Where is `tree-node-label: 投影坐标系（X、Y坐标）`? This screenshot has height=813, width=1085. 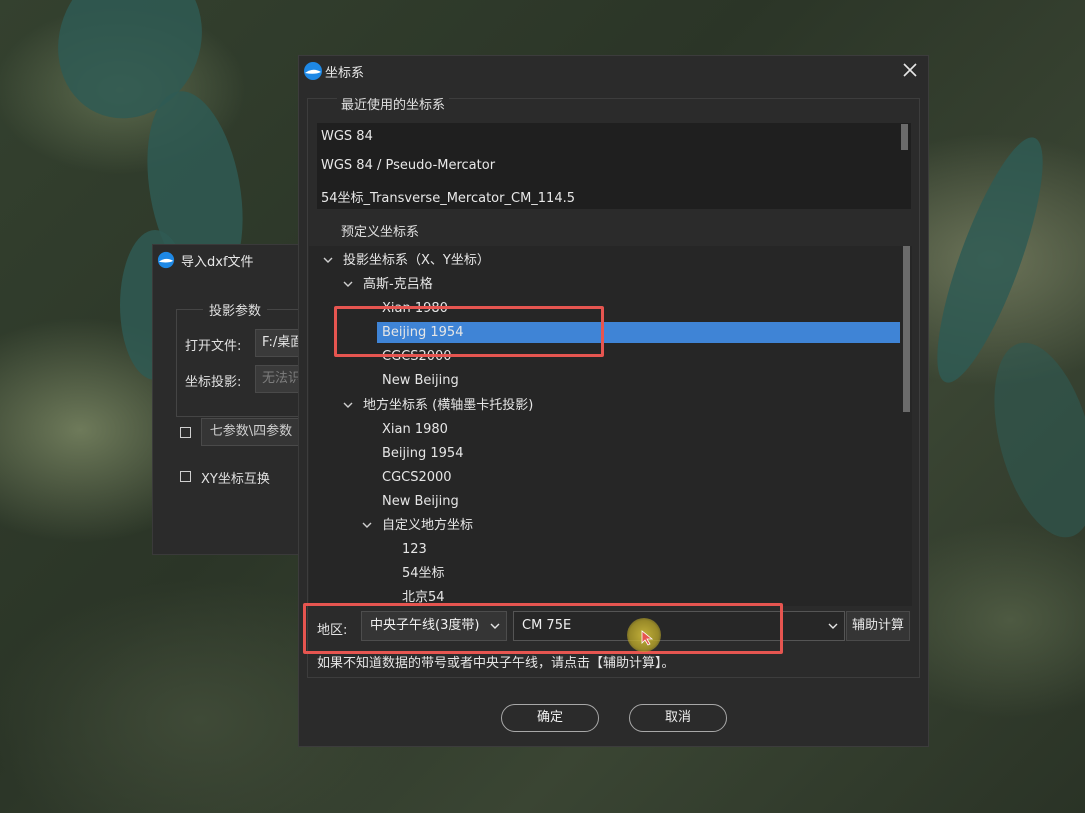
tree-node-label: 投影坐标系（X、Y坐标） is located at coordinates (416, 260).